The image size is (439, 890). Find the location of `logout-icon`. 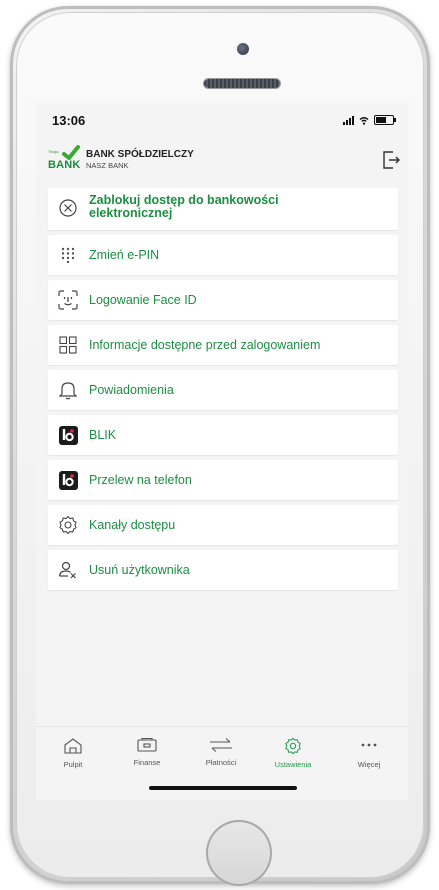

logout-icon is located at coordinates (391, 160).